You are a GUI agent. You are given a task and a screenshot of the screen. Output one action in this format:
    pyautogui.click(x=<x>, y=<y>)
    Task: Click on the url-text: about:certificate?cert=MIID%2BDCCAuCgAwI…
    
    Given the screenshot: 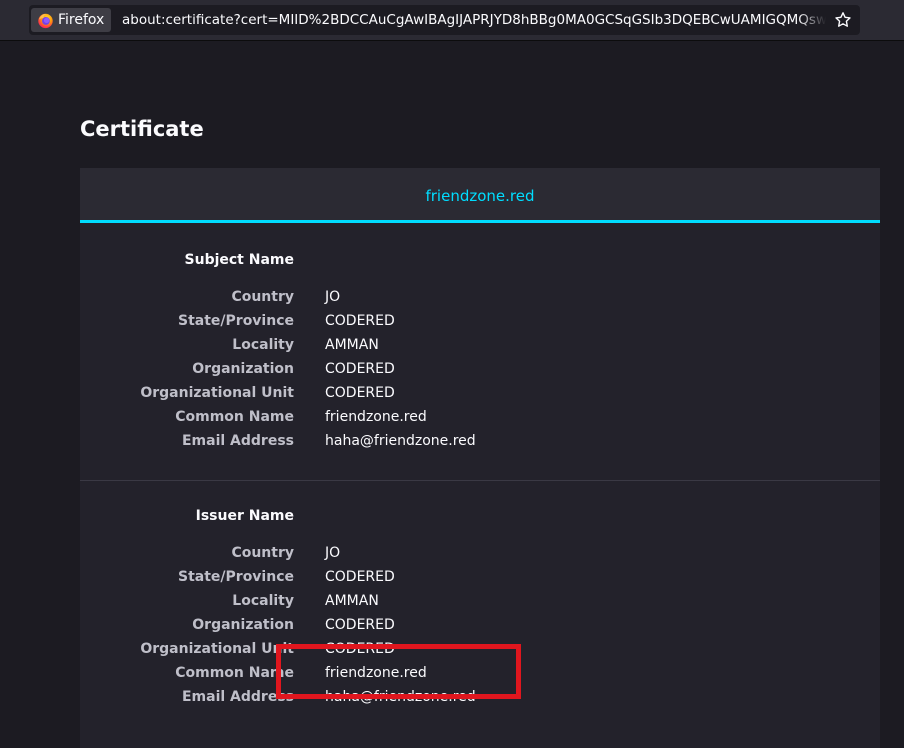 What is the action you would take?
    pyautogui.click(x=474, y=20)
    